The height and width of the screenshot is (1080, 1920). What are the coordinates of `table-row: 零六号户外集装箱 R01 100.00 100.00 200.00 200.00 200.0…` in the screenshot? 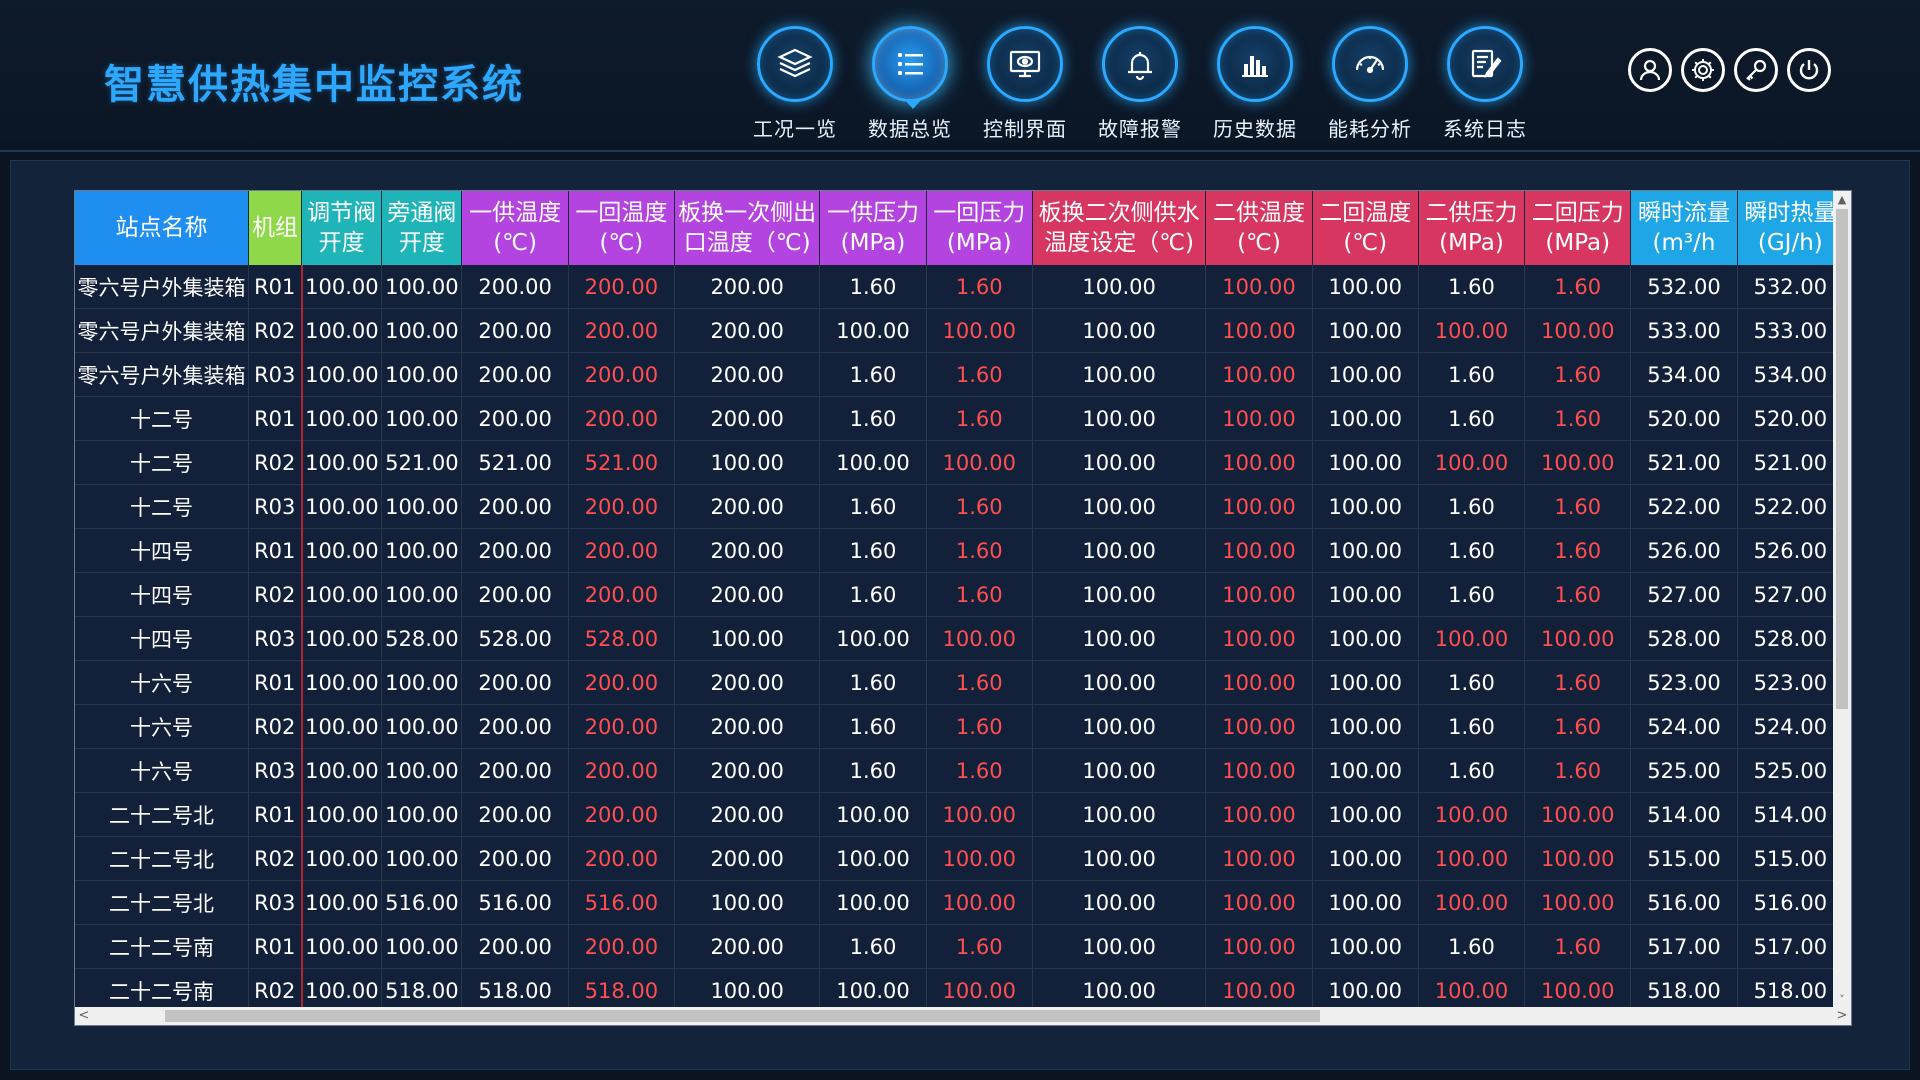 It's located at (960, 287).